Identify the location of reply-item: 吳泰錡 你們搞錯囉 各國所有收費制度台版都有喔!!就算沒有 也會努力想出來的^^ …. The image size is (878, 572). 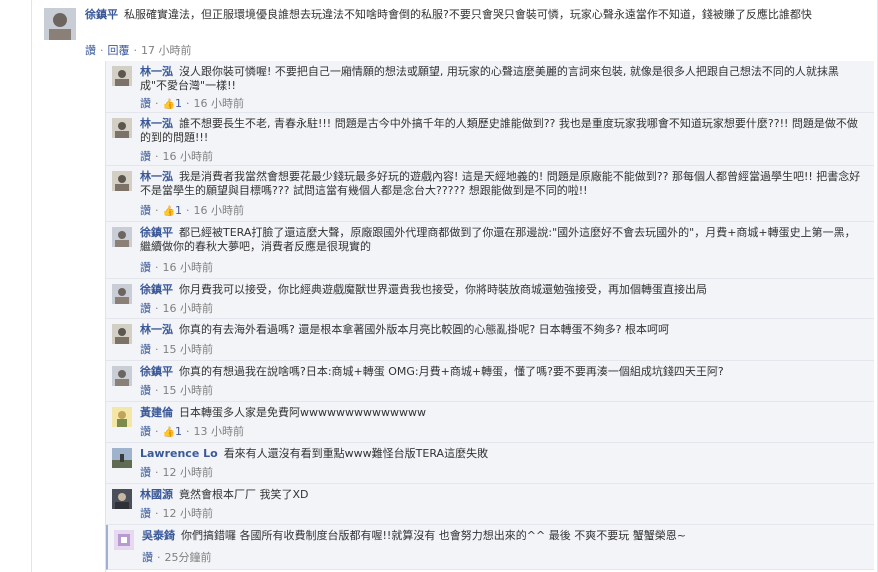
(490, 547).